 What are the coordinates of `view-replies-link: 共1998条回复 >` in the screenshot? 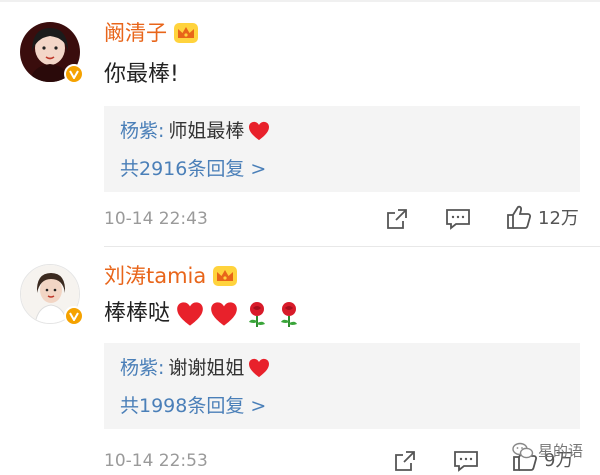 It's located at (193, 406).